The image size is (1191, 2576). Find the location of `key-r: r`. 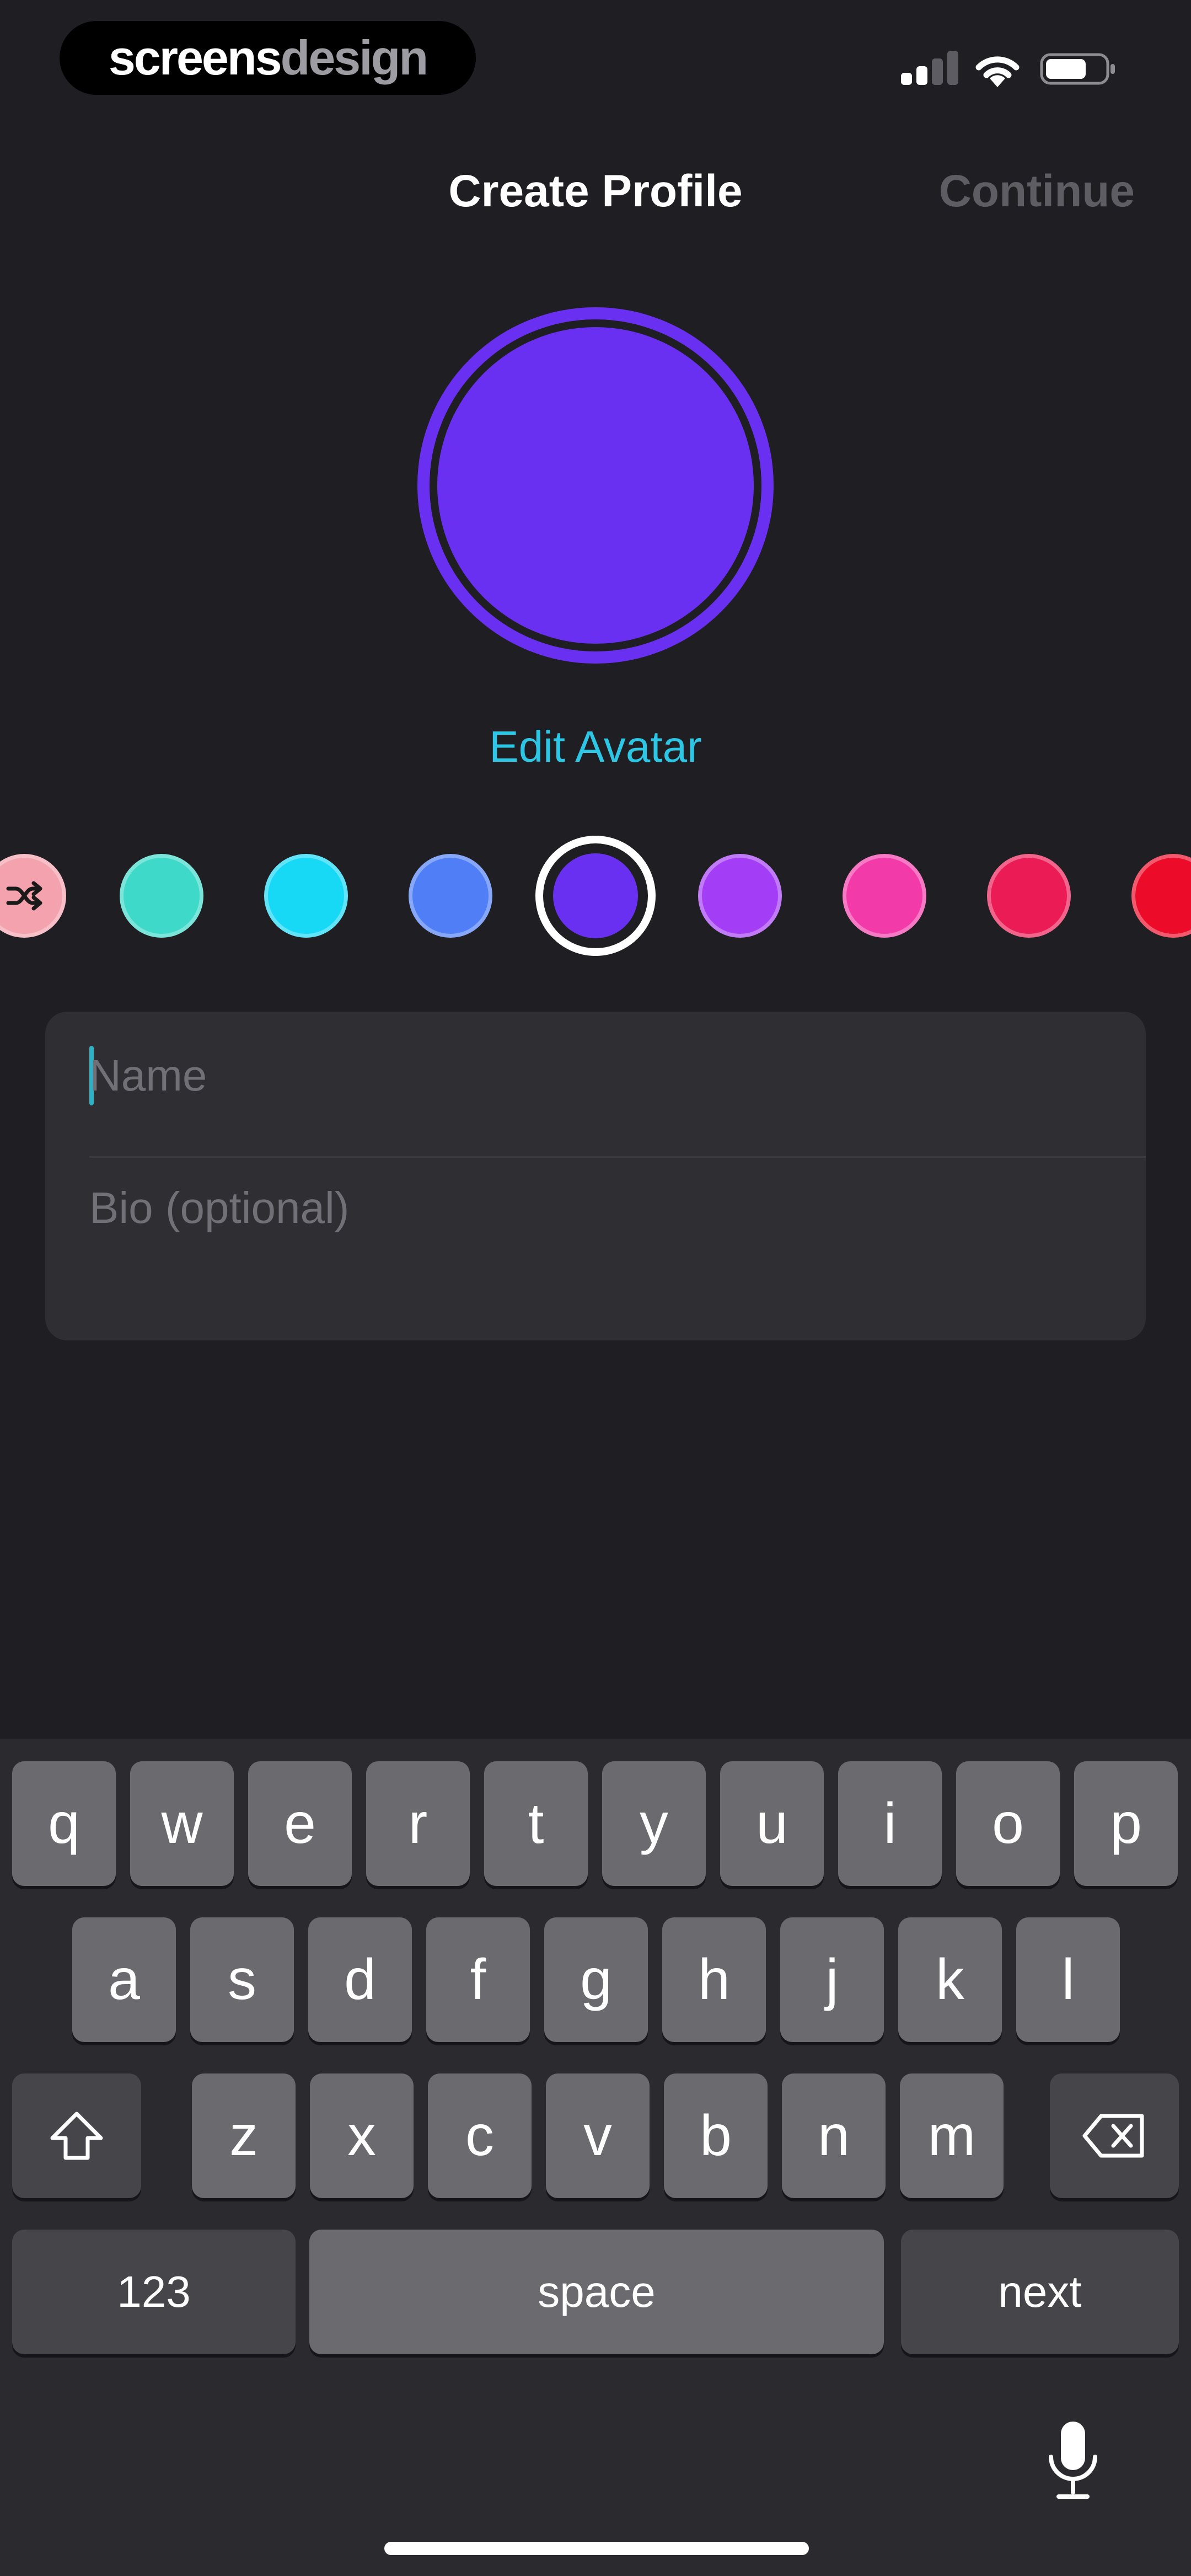

key-r: r is located at coordinates (418, 1823).